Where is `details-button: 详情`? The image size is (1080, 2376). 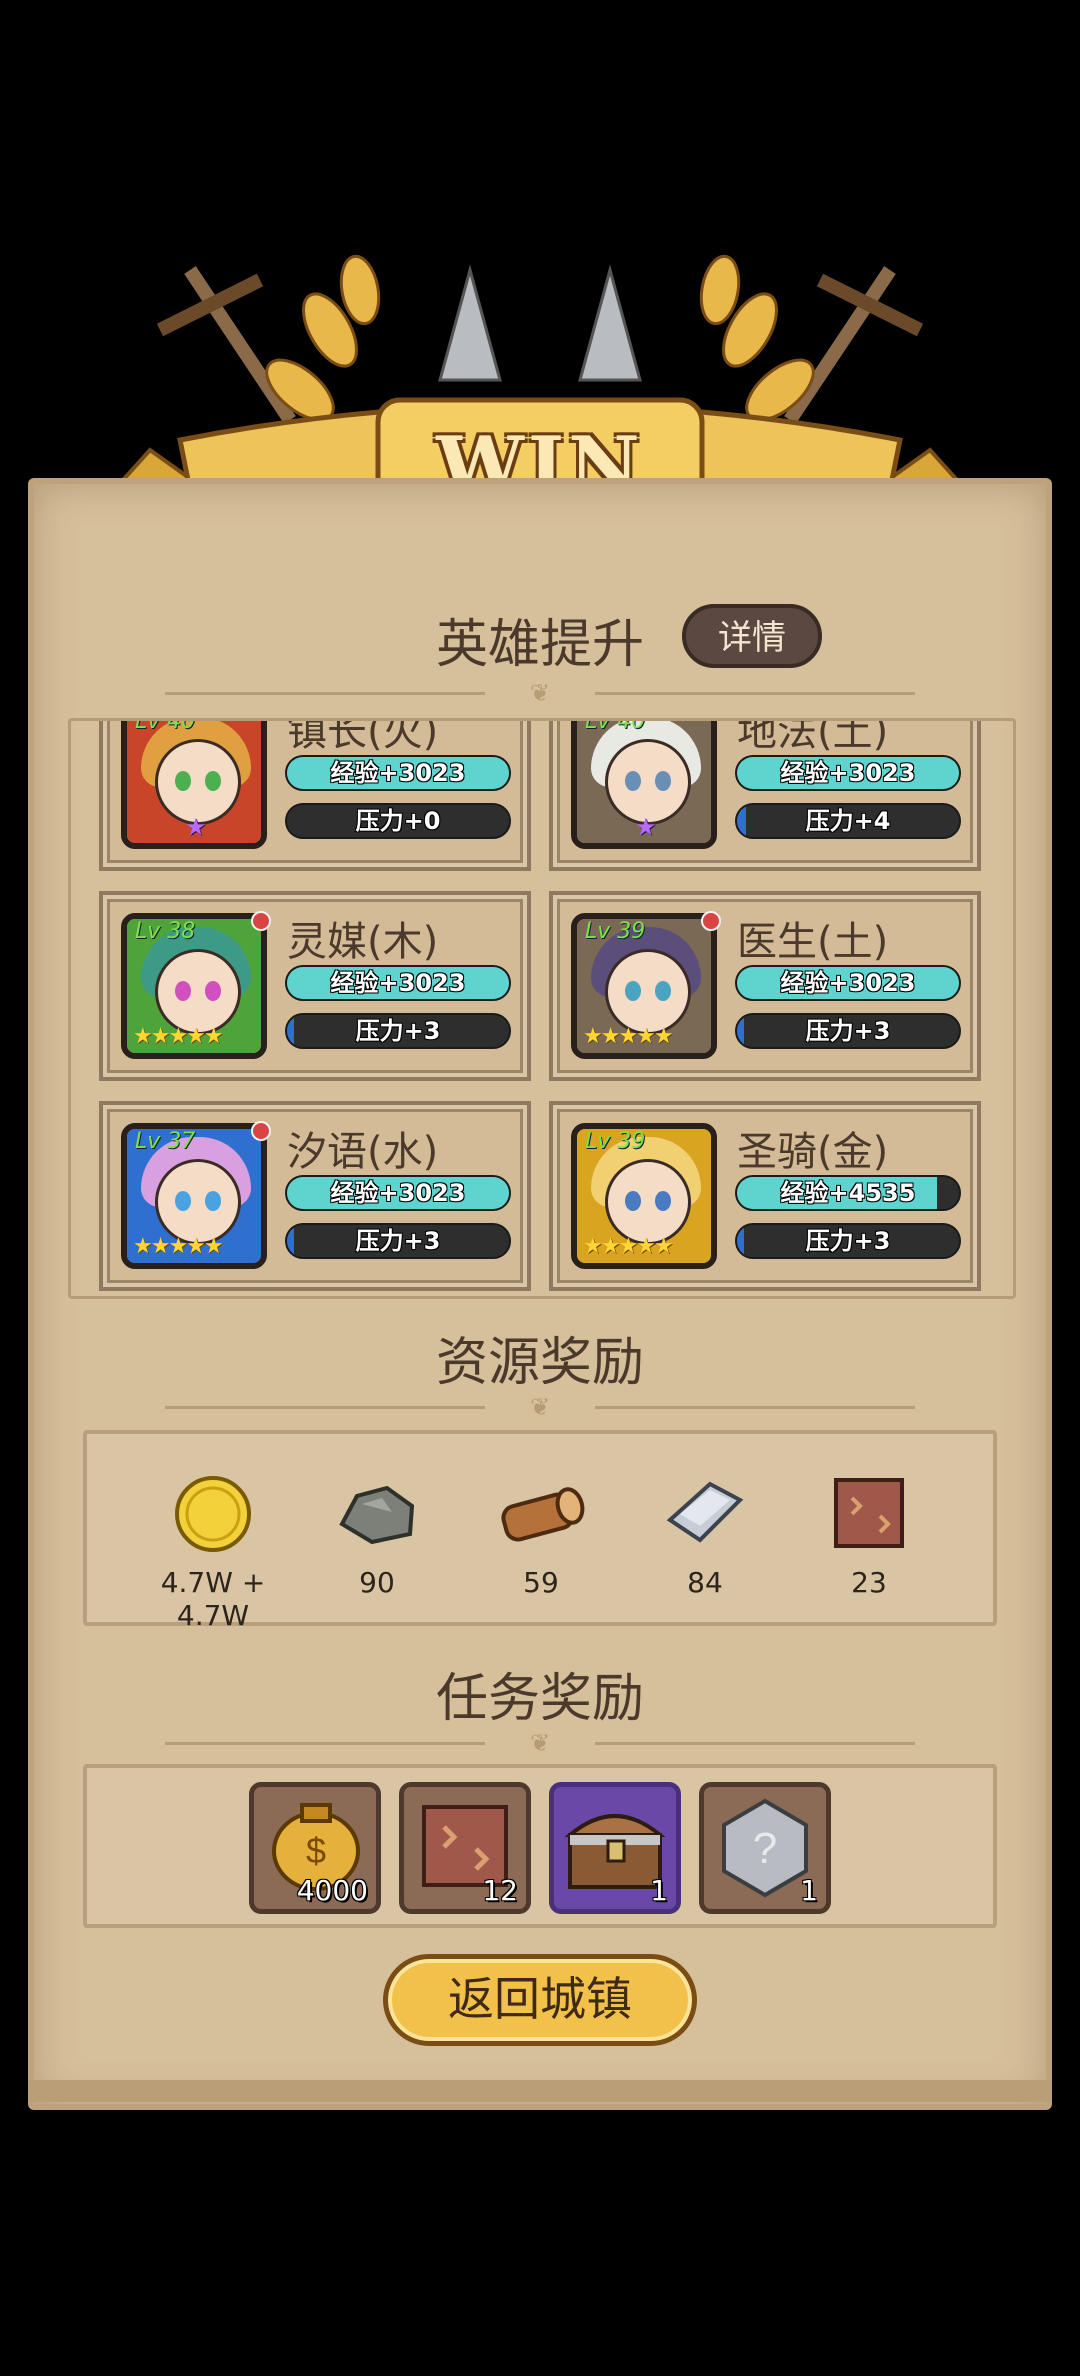 details-button: 详情 is located at coordinates (752, 636).